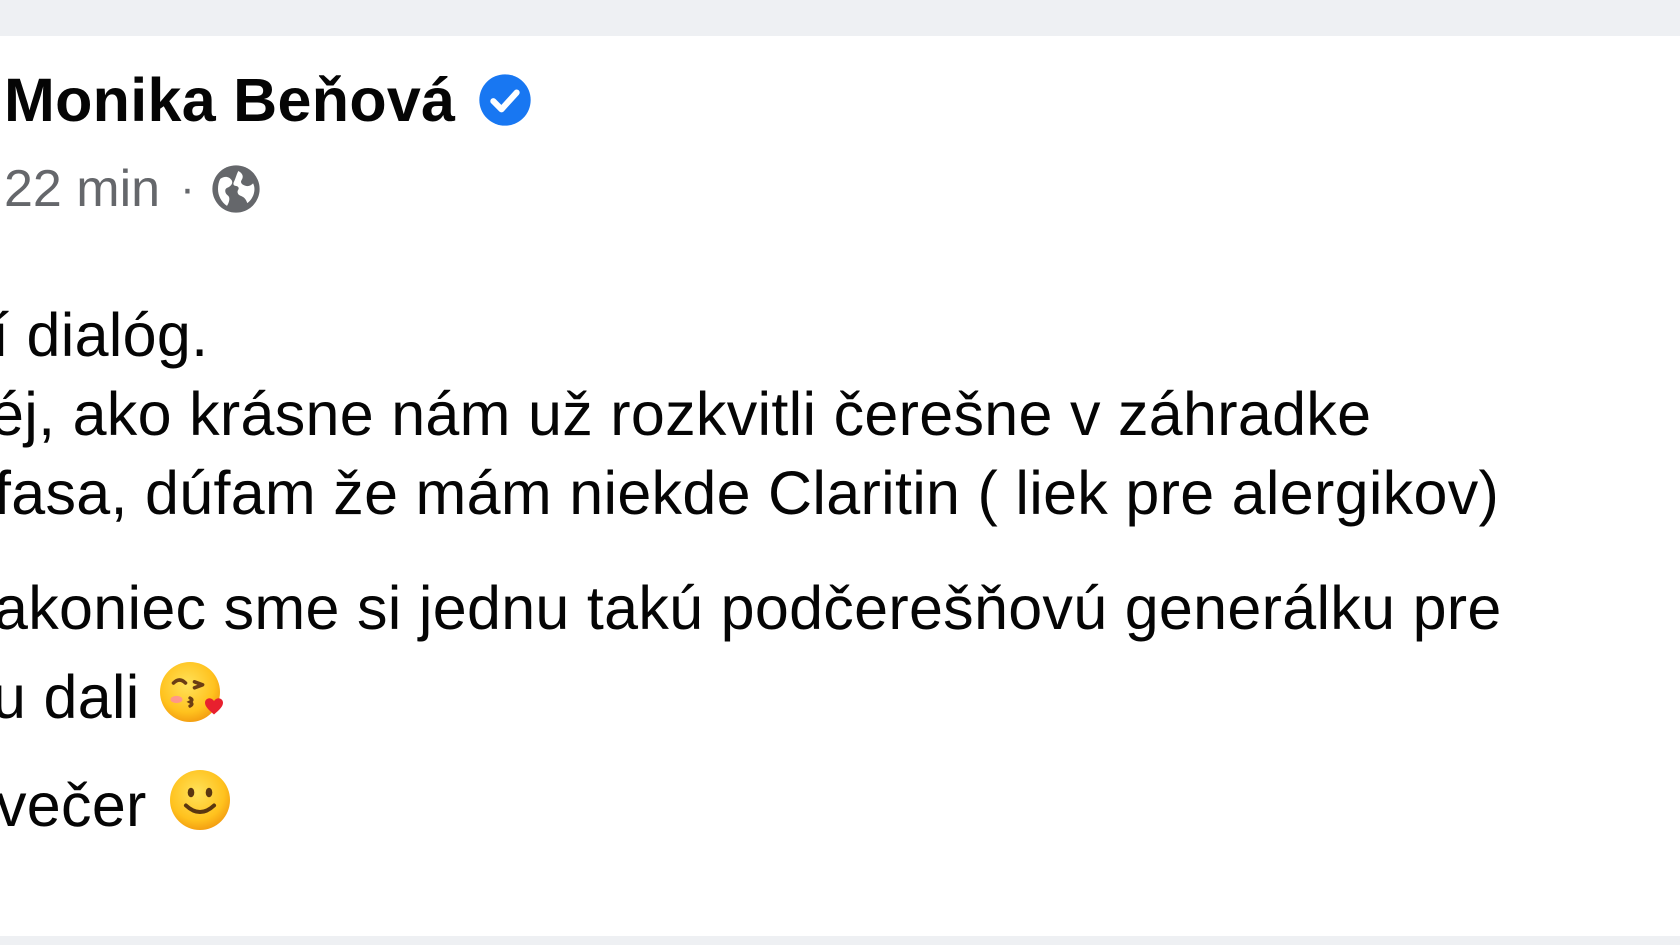 The image size is (1680, 945). Describe the element at coordinates (236, 189) in the screenshot. I see `globe-icon` at that location.